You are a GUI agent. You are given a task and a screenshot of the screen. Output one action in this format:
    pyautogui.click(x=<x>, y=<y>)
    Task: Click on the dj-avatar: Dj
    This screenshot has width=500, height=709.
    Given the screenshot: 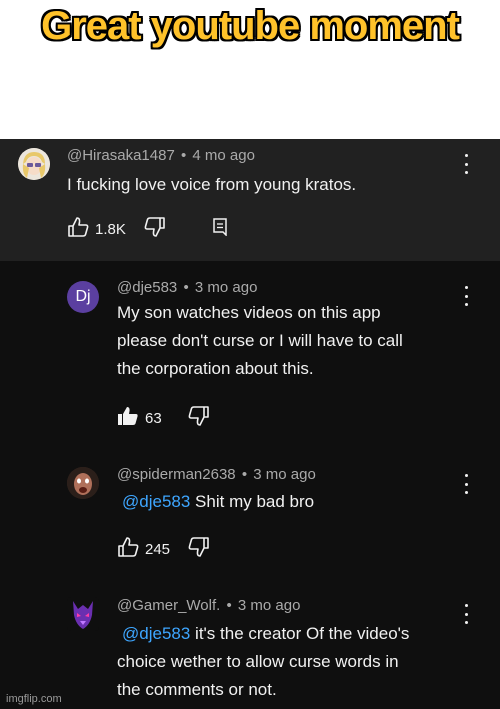 What is the action you would take?
    pyautogui.click(x=83, y=297)
    